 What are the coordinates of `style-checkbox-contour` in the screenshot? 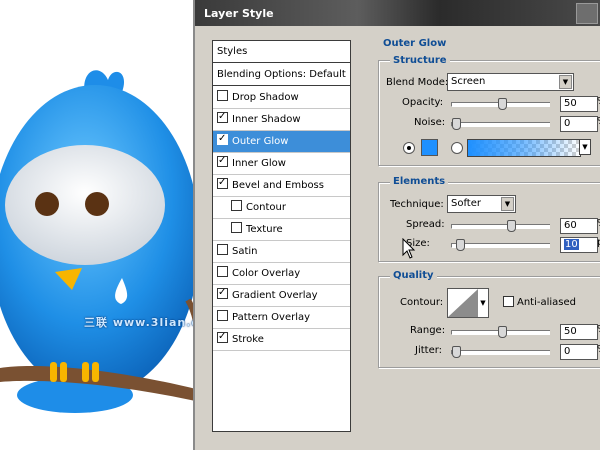 It's located at (236, 205).